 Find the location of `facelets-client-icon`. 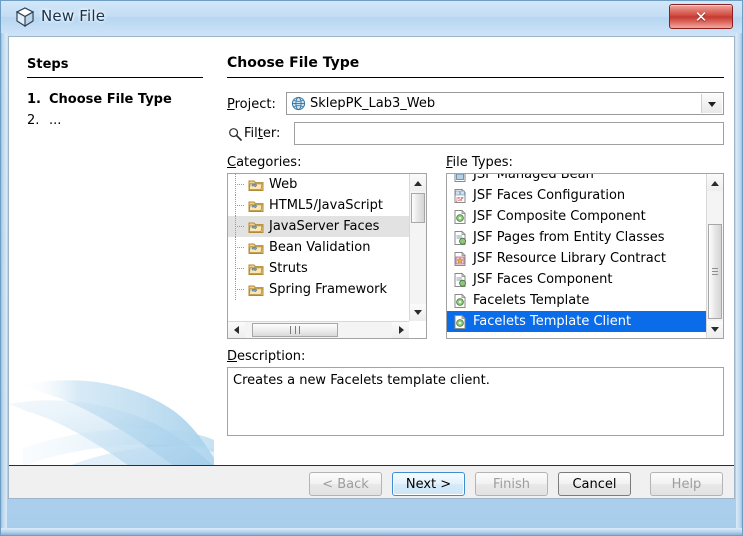

facelets-client-icon is located at coordinates (460, 321).